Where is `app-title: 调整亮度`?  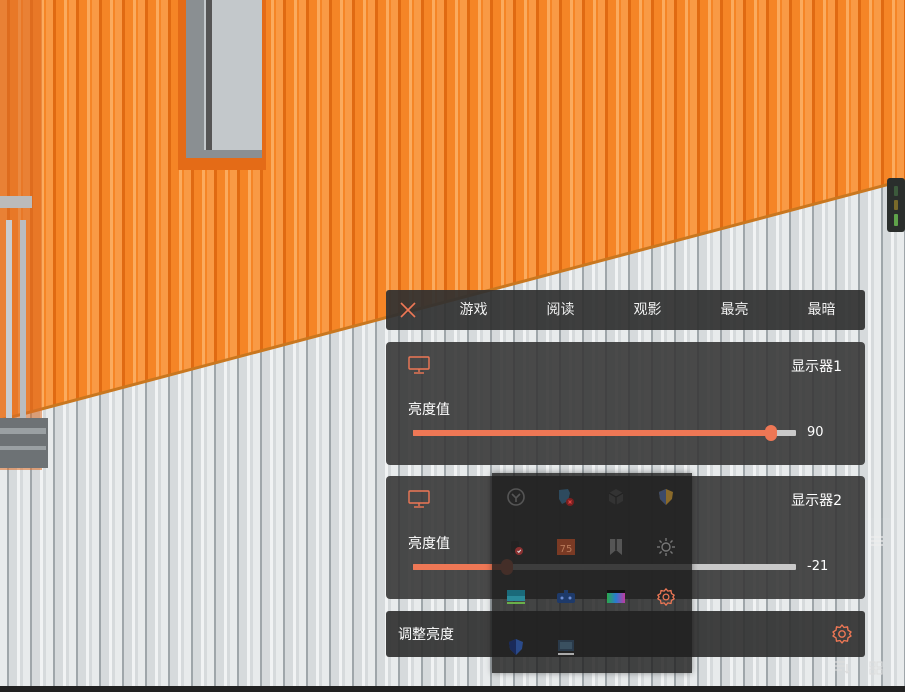
app-title: 调整亮度 is located at coordinates (426, 635).